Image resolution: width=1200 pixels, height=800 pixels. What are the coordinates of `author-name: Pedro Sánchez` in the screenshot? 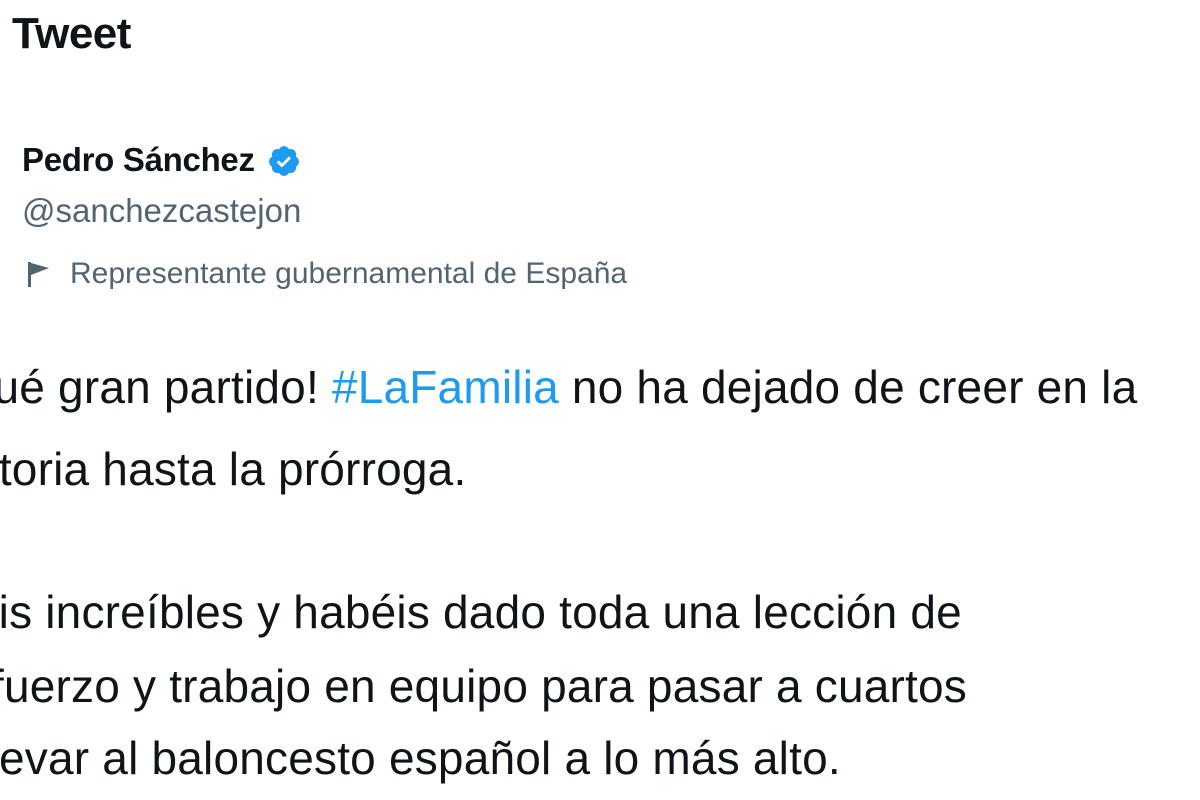 It's located at (138, 160).